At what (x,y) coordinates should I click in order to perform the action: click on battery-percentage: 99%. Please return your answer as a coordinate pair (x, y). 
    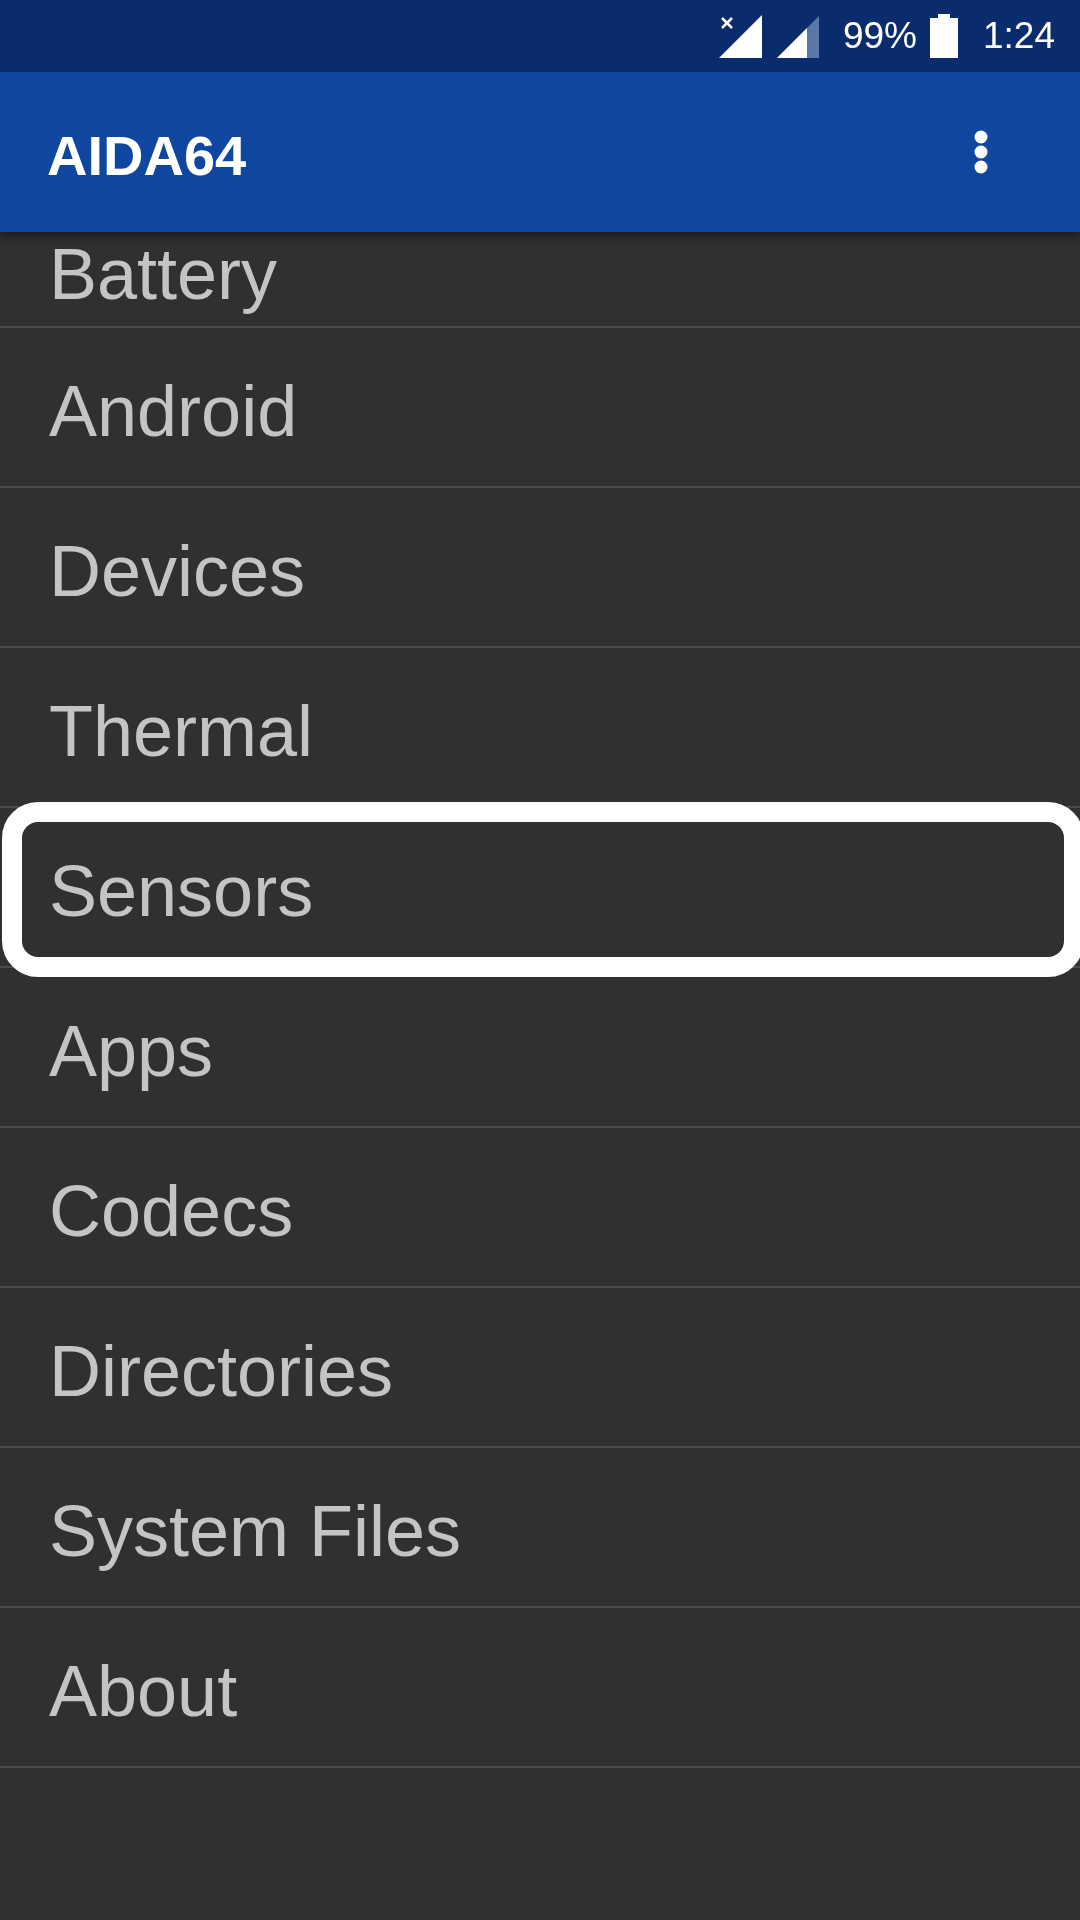
    Looking at the image, I should click on (879, 36).